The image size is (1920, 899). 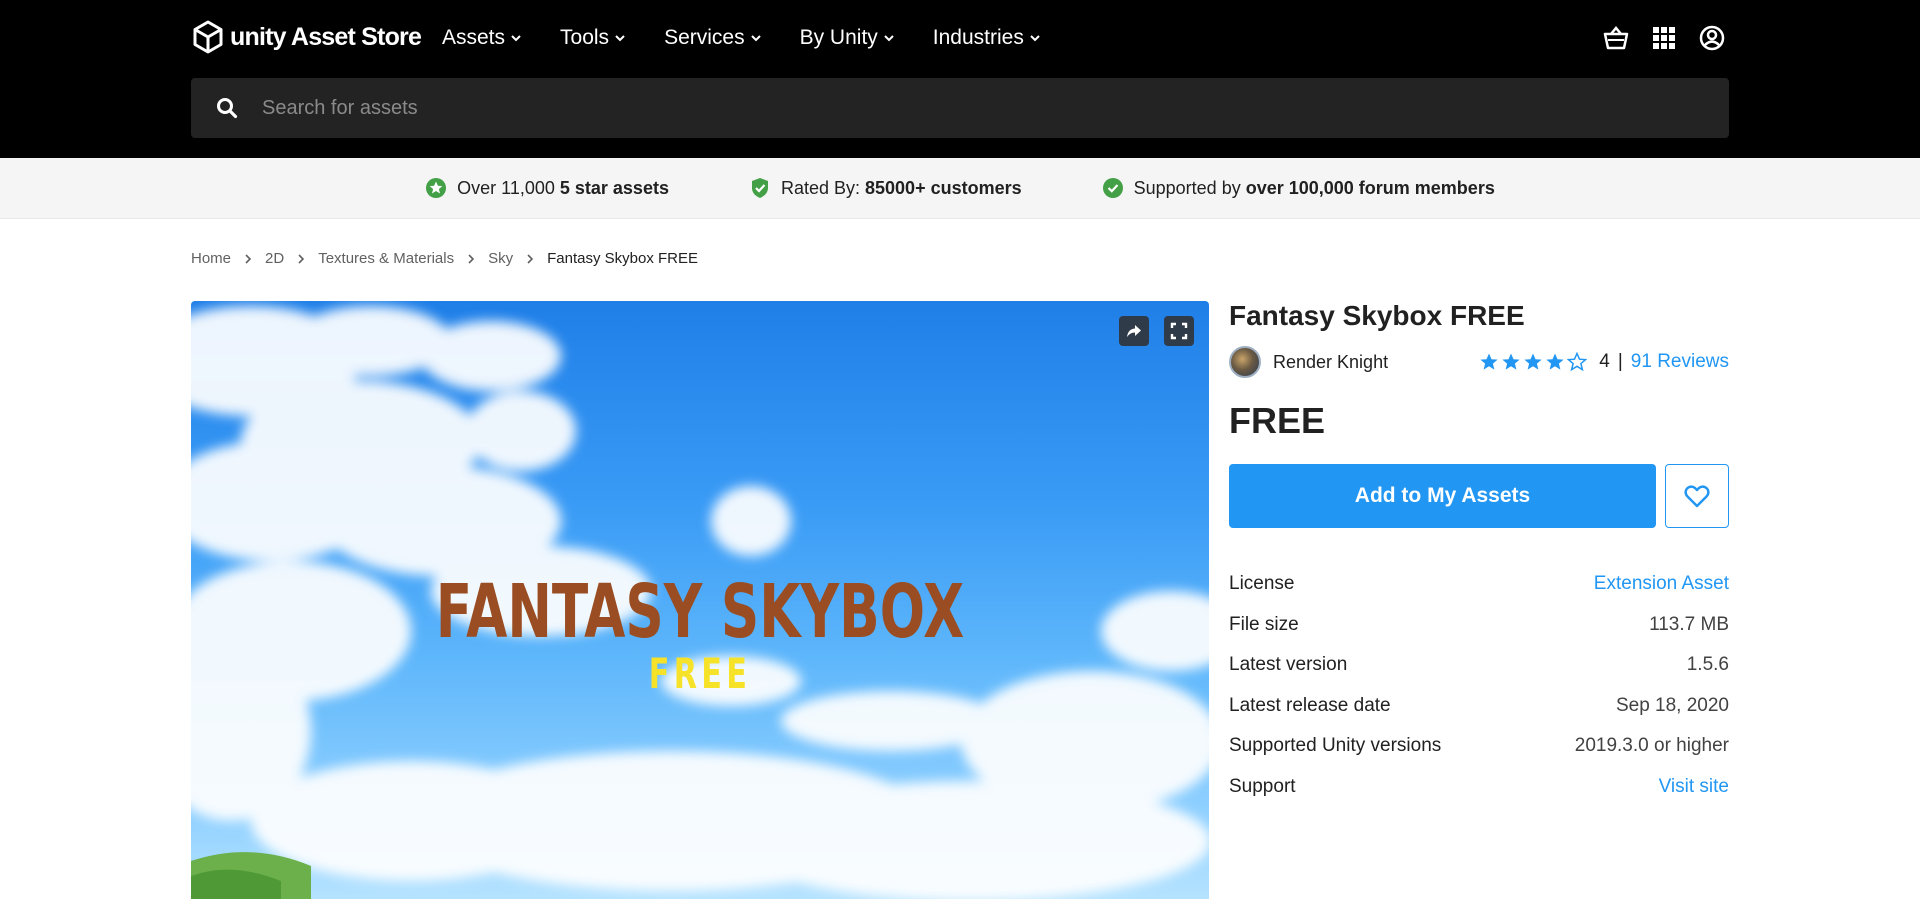 What do you see at coordinates (274, 258) in the screenshot?
I see `breadcrumb-2d: 2D` at bounding box center [274, 258].